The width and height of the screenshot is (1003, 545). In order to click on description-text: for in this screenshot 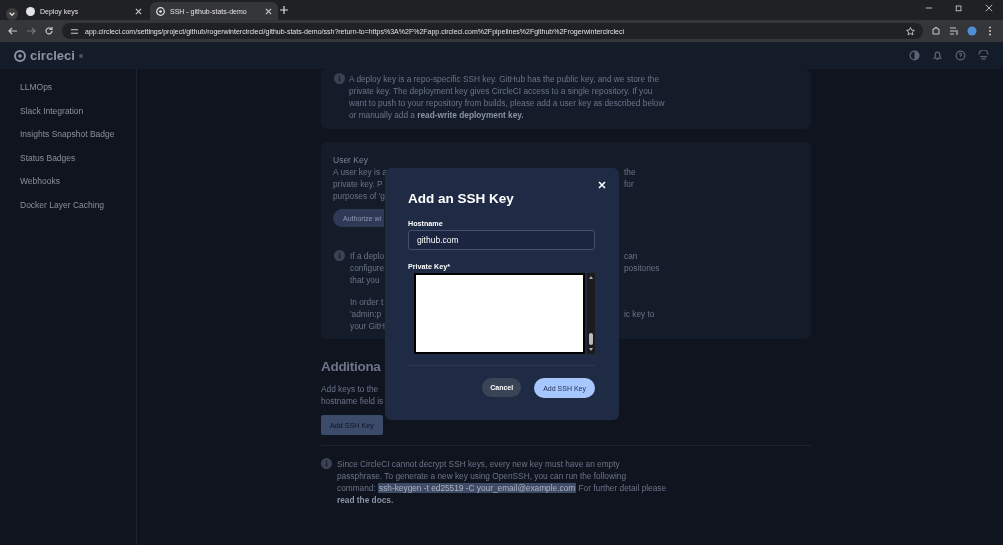, I will do `click(629, 184)`.